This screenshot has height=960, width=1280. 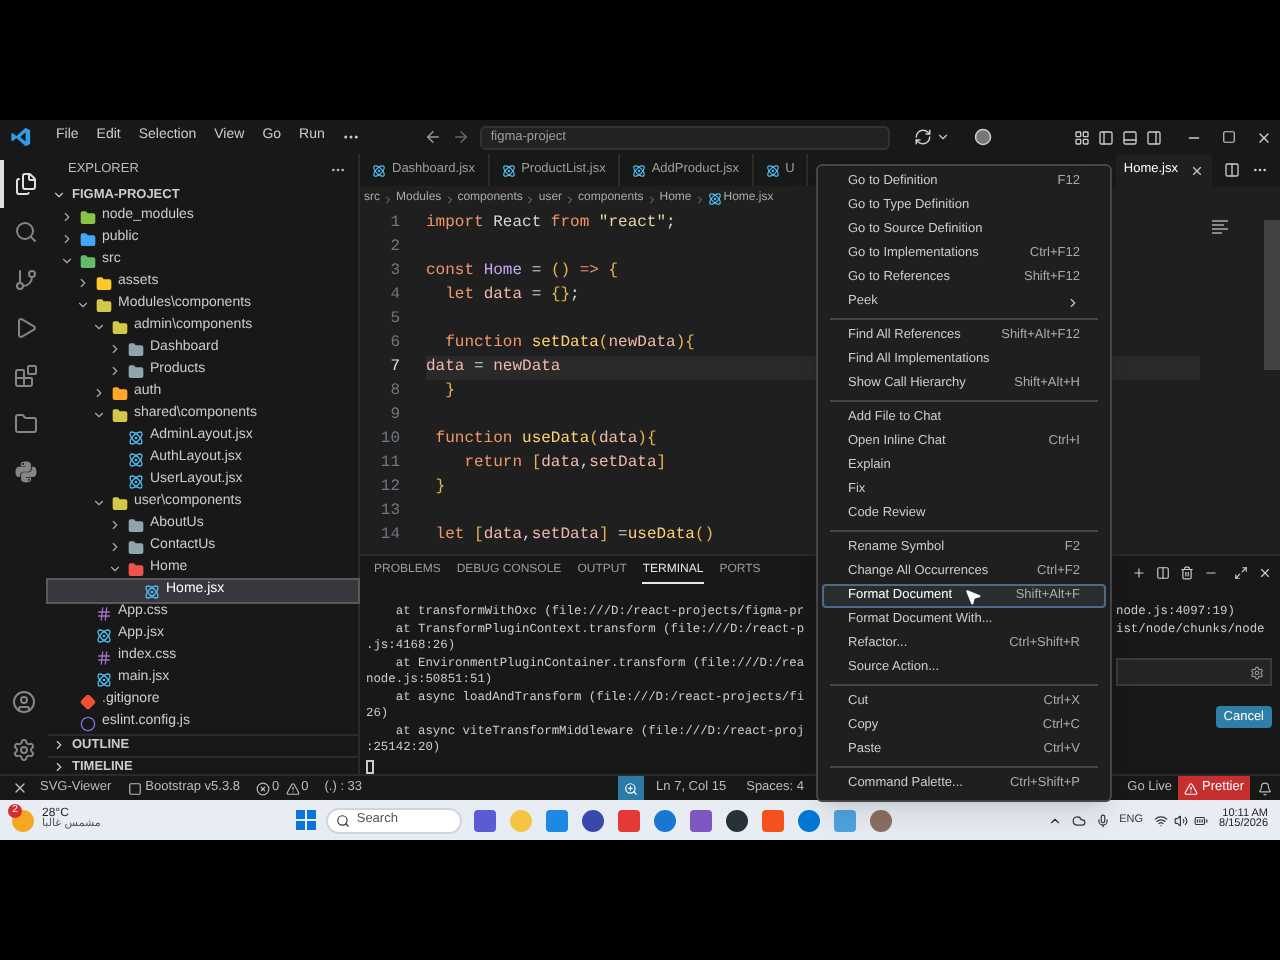 I want to click on input-field, so click(x=1194, y=672).